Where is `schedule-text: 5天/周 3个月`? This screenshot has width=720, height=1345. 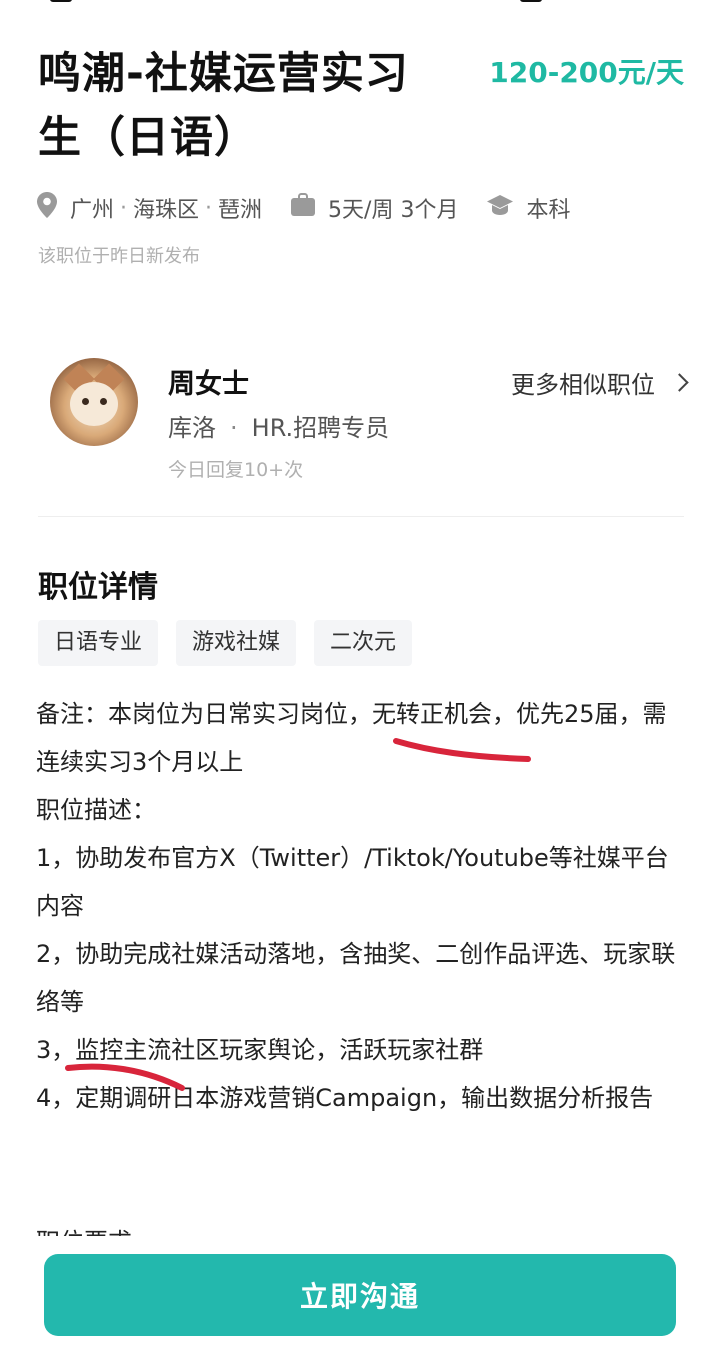 schedule-text: 5天/周 3个月 is located at coordinates (393, 210).